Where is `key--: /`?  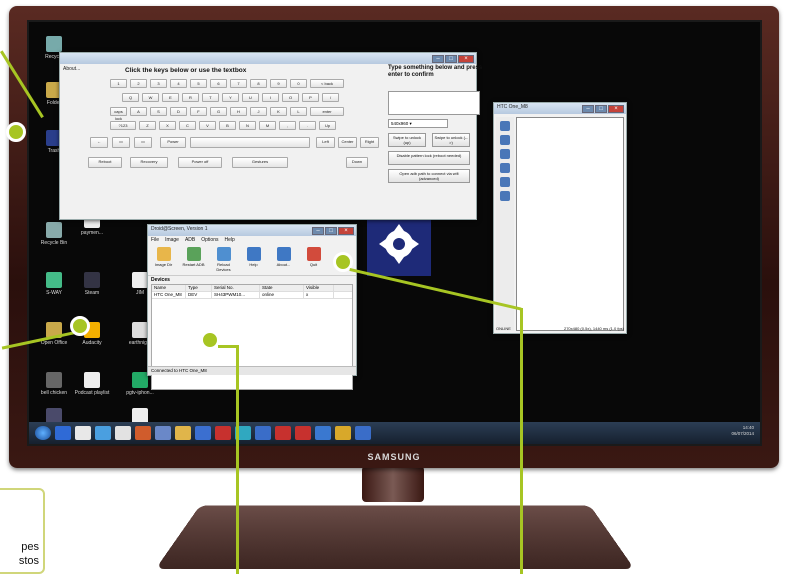
key--: / is located at coordinates (330, 97).